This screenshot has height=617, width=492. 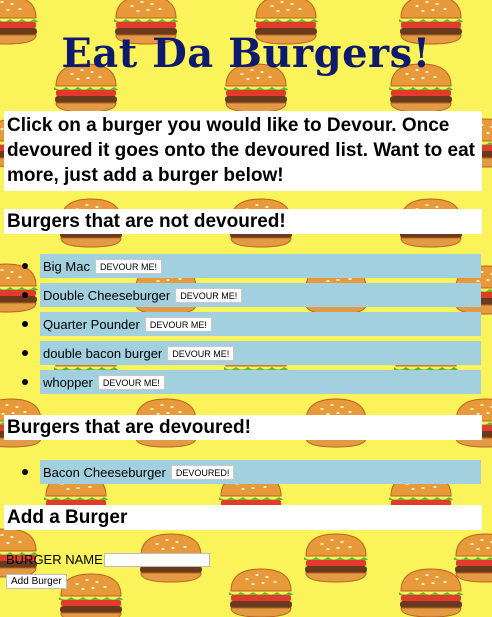 I want to click on add-burger-button: Add Burger, so click(x=36, y=581).